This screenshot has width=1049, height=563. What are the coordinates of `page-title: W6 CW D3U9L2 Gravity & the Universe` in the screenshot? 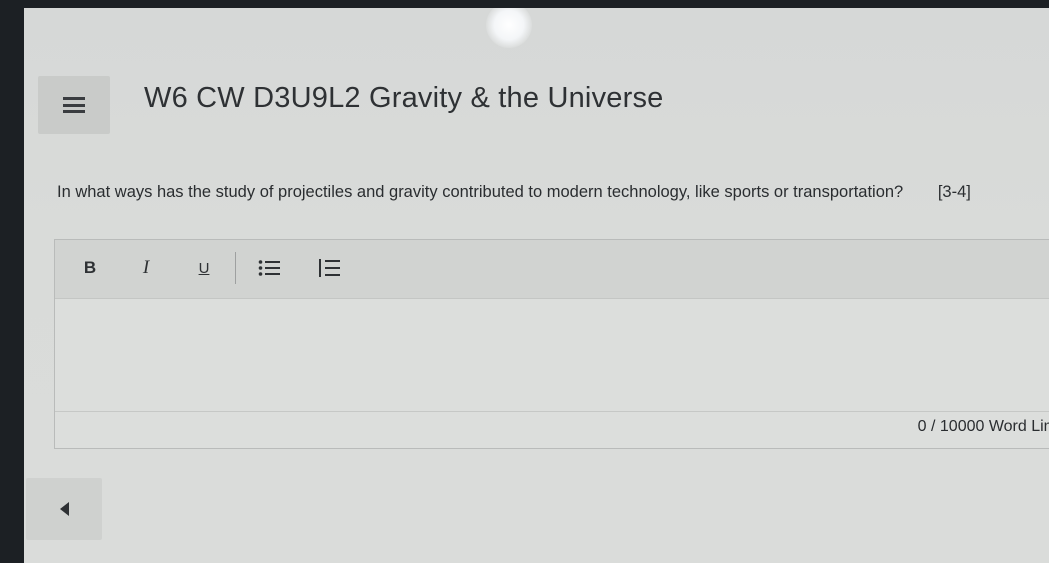 It's located at (404, 98).